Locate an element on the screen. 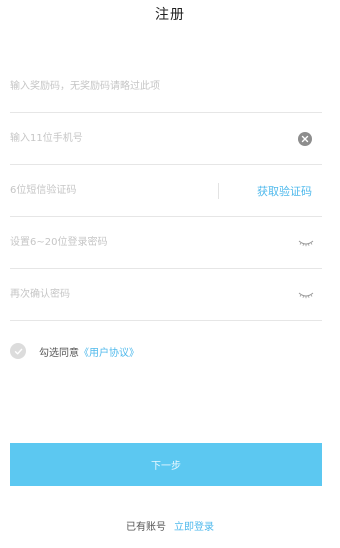 This screenshot has width=340, height=548. check-circle-icon is located at coordinates (18, 351).